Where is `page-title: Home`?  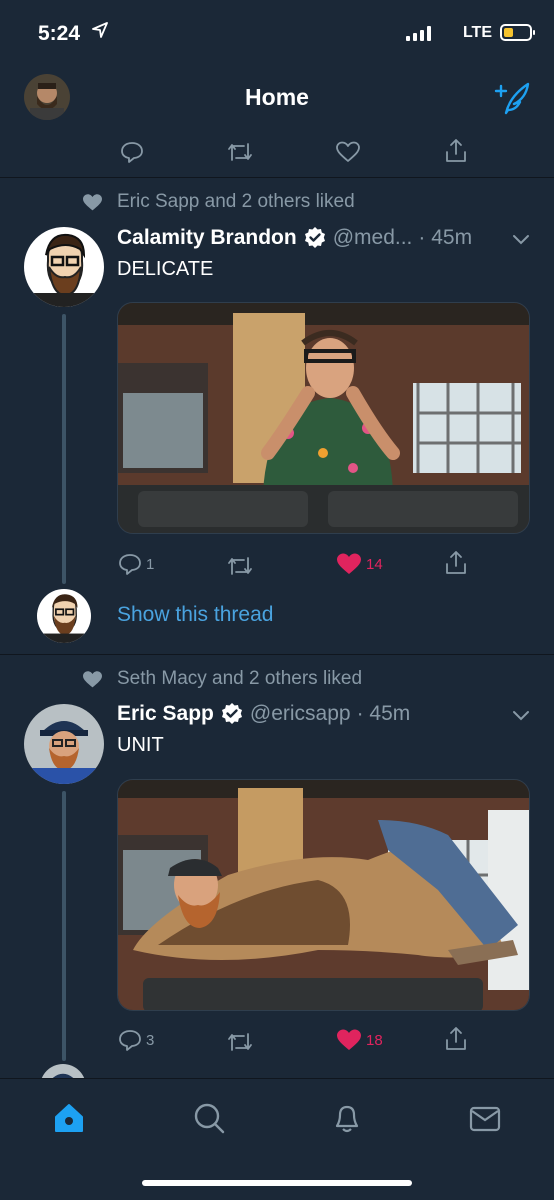 page-title: Home is located at coordinates (277, 97).